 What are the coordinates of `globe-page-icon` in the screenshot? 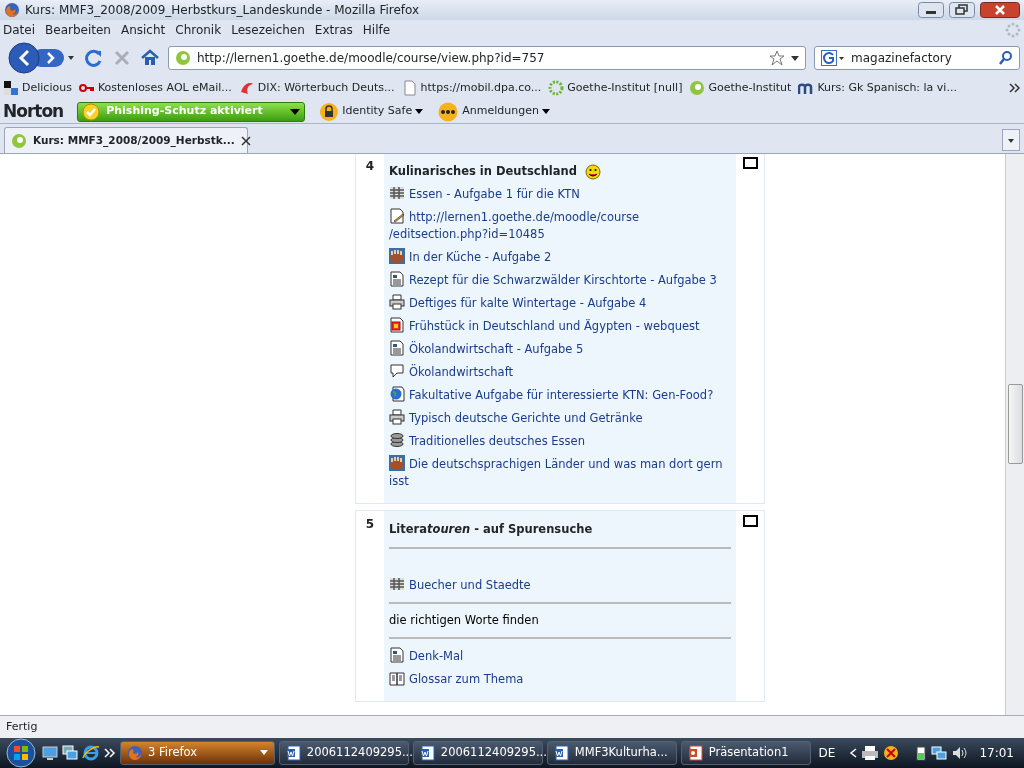 It's located at (397, 394).